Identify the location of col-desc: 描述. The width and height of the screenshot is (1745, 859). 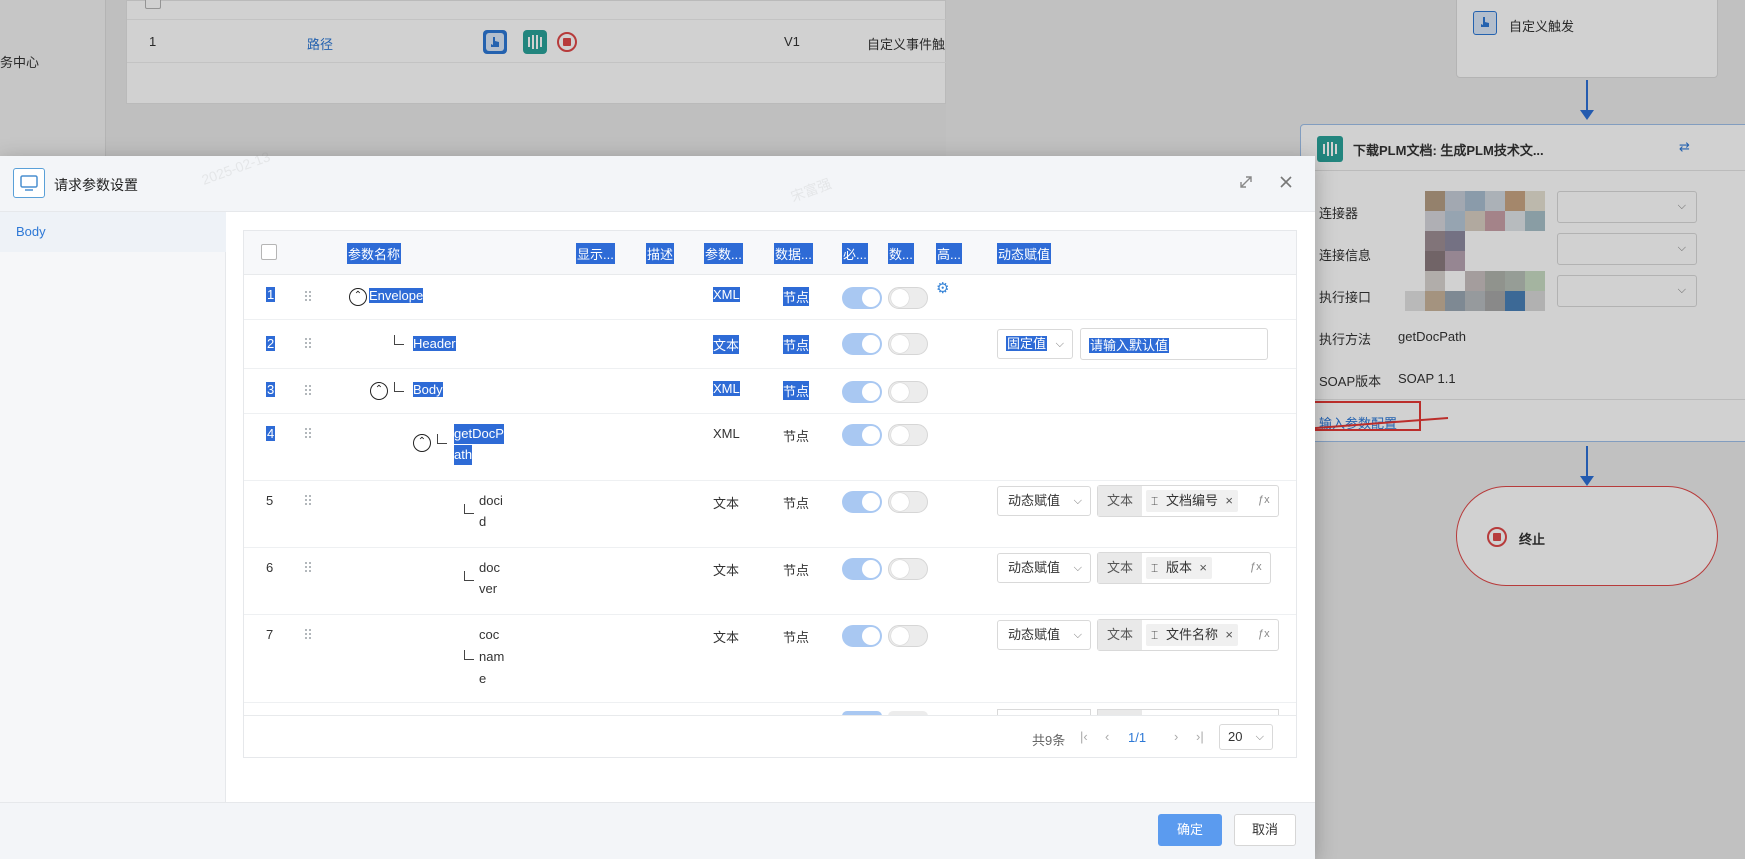
(660, 253).